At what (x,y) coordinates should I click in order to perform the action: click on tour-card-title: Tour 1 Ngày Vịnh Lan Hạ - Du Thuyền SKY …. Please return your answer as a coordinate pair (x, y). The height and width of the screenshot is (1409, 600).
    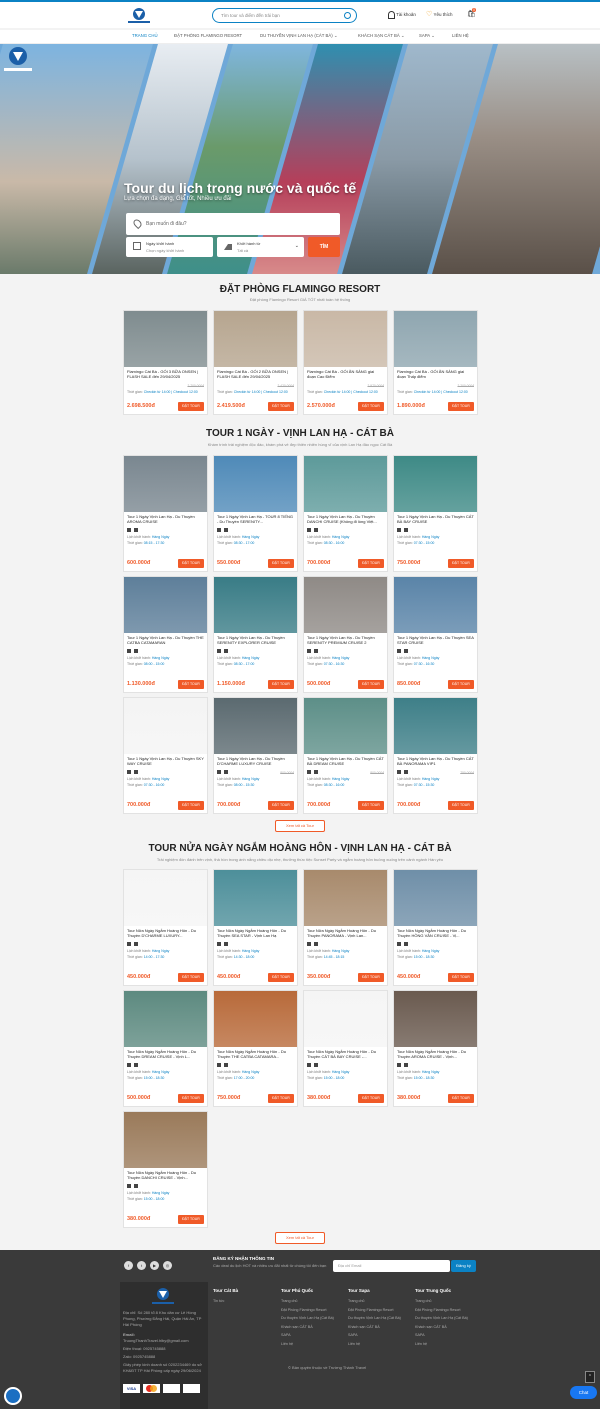
    Looking at the image, I should click on (165, 761).